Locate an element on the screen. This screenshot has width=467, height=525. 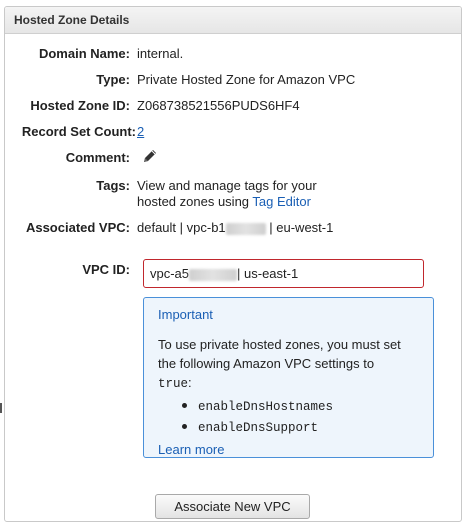
panel-title: Hosted Zone Details is located at coordinates (233, 20).